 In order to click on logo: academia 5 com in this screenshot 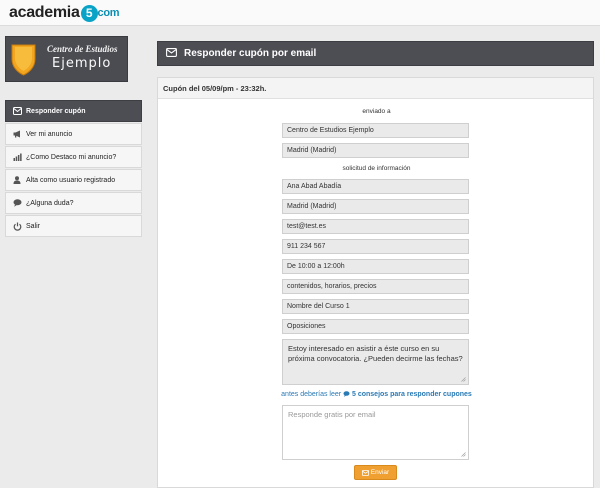, I will do `click(64, 13)`.